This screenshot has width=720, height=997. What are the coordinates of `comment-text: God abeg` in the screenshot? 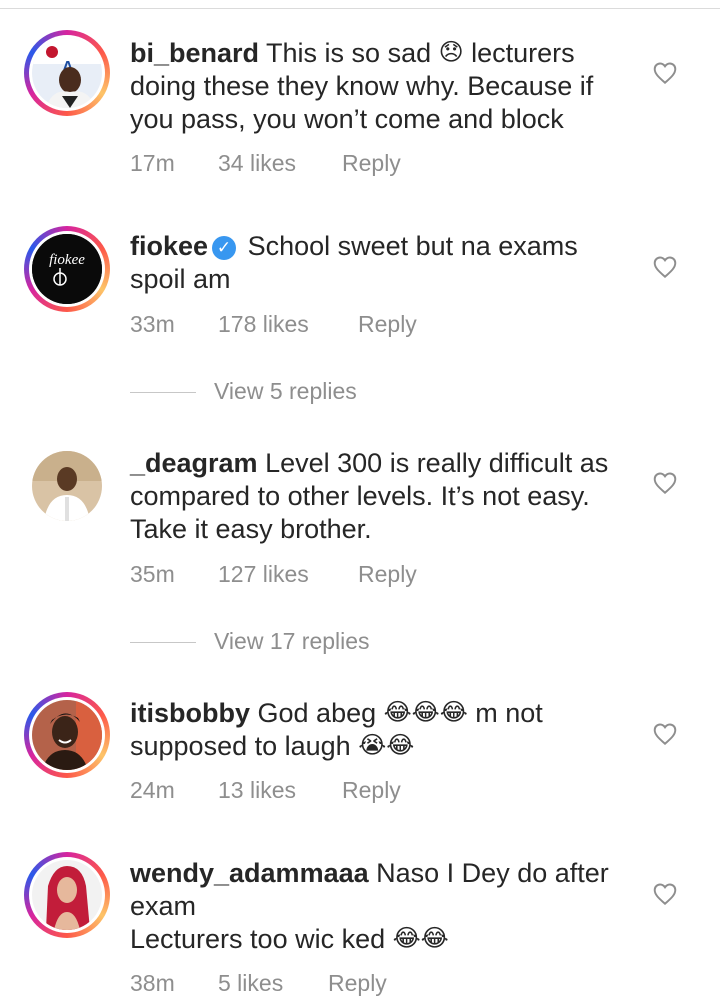 It's located at (320, 713).